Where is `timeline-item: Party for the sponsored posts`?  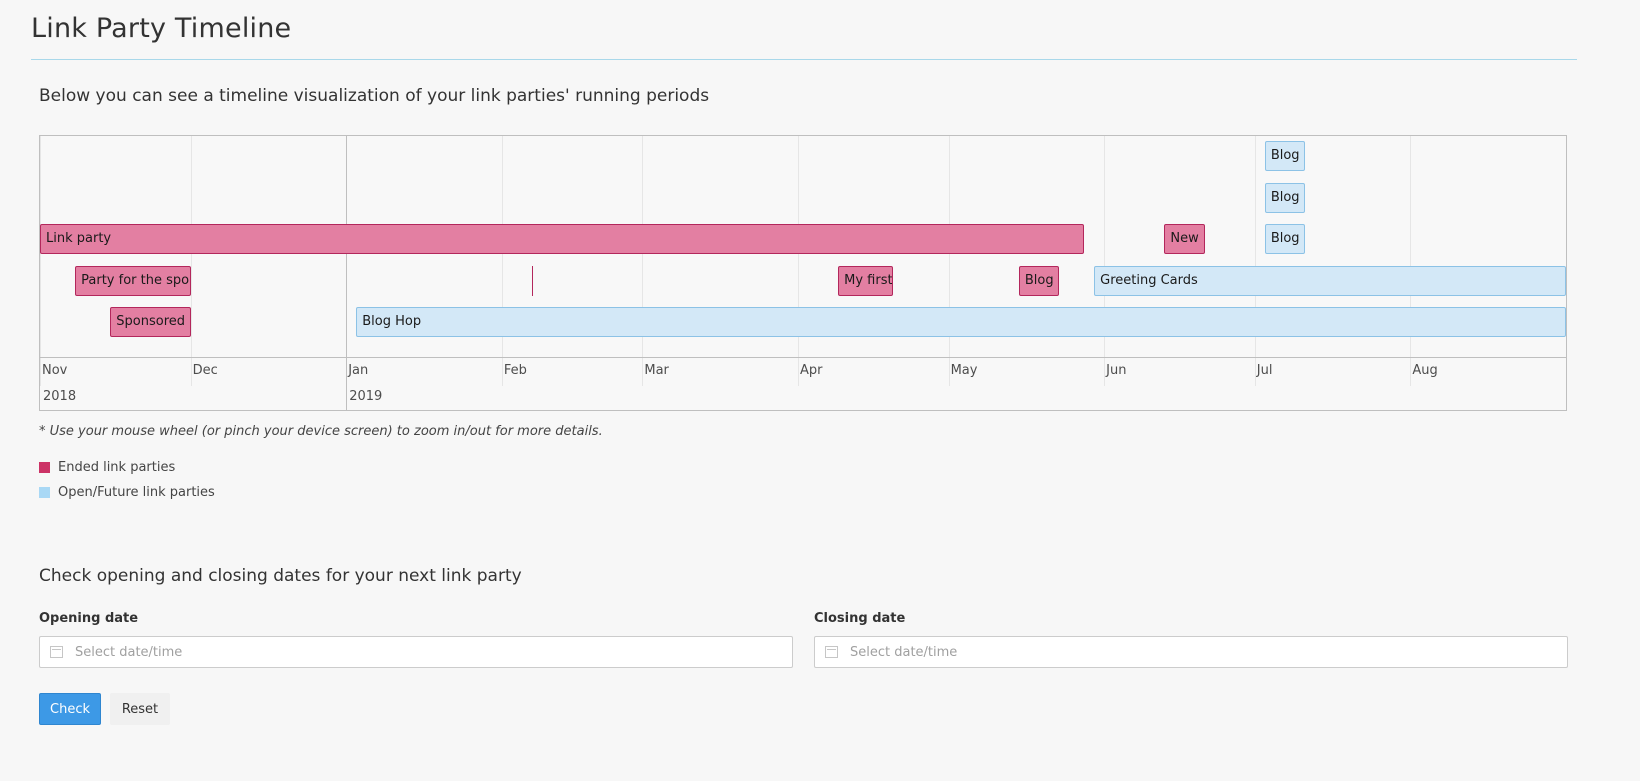
timeline-item: Party for the sponsored posts is located at coordinates (133, 280).